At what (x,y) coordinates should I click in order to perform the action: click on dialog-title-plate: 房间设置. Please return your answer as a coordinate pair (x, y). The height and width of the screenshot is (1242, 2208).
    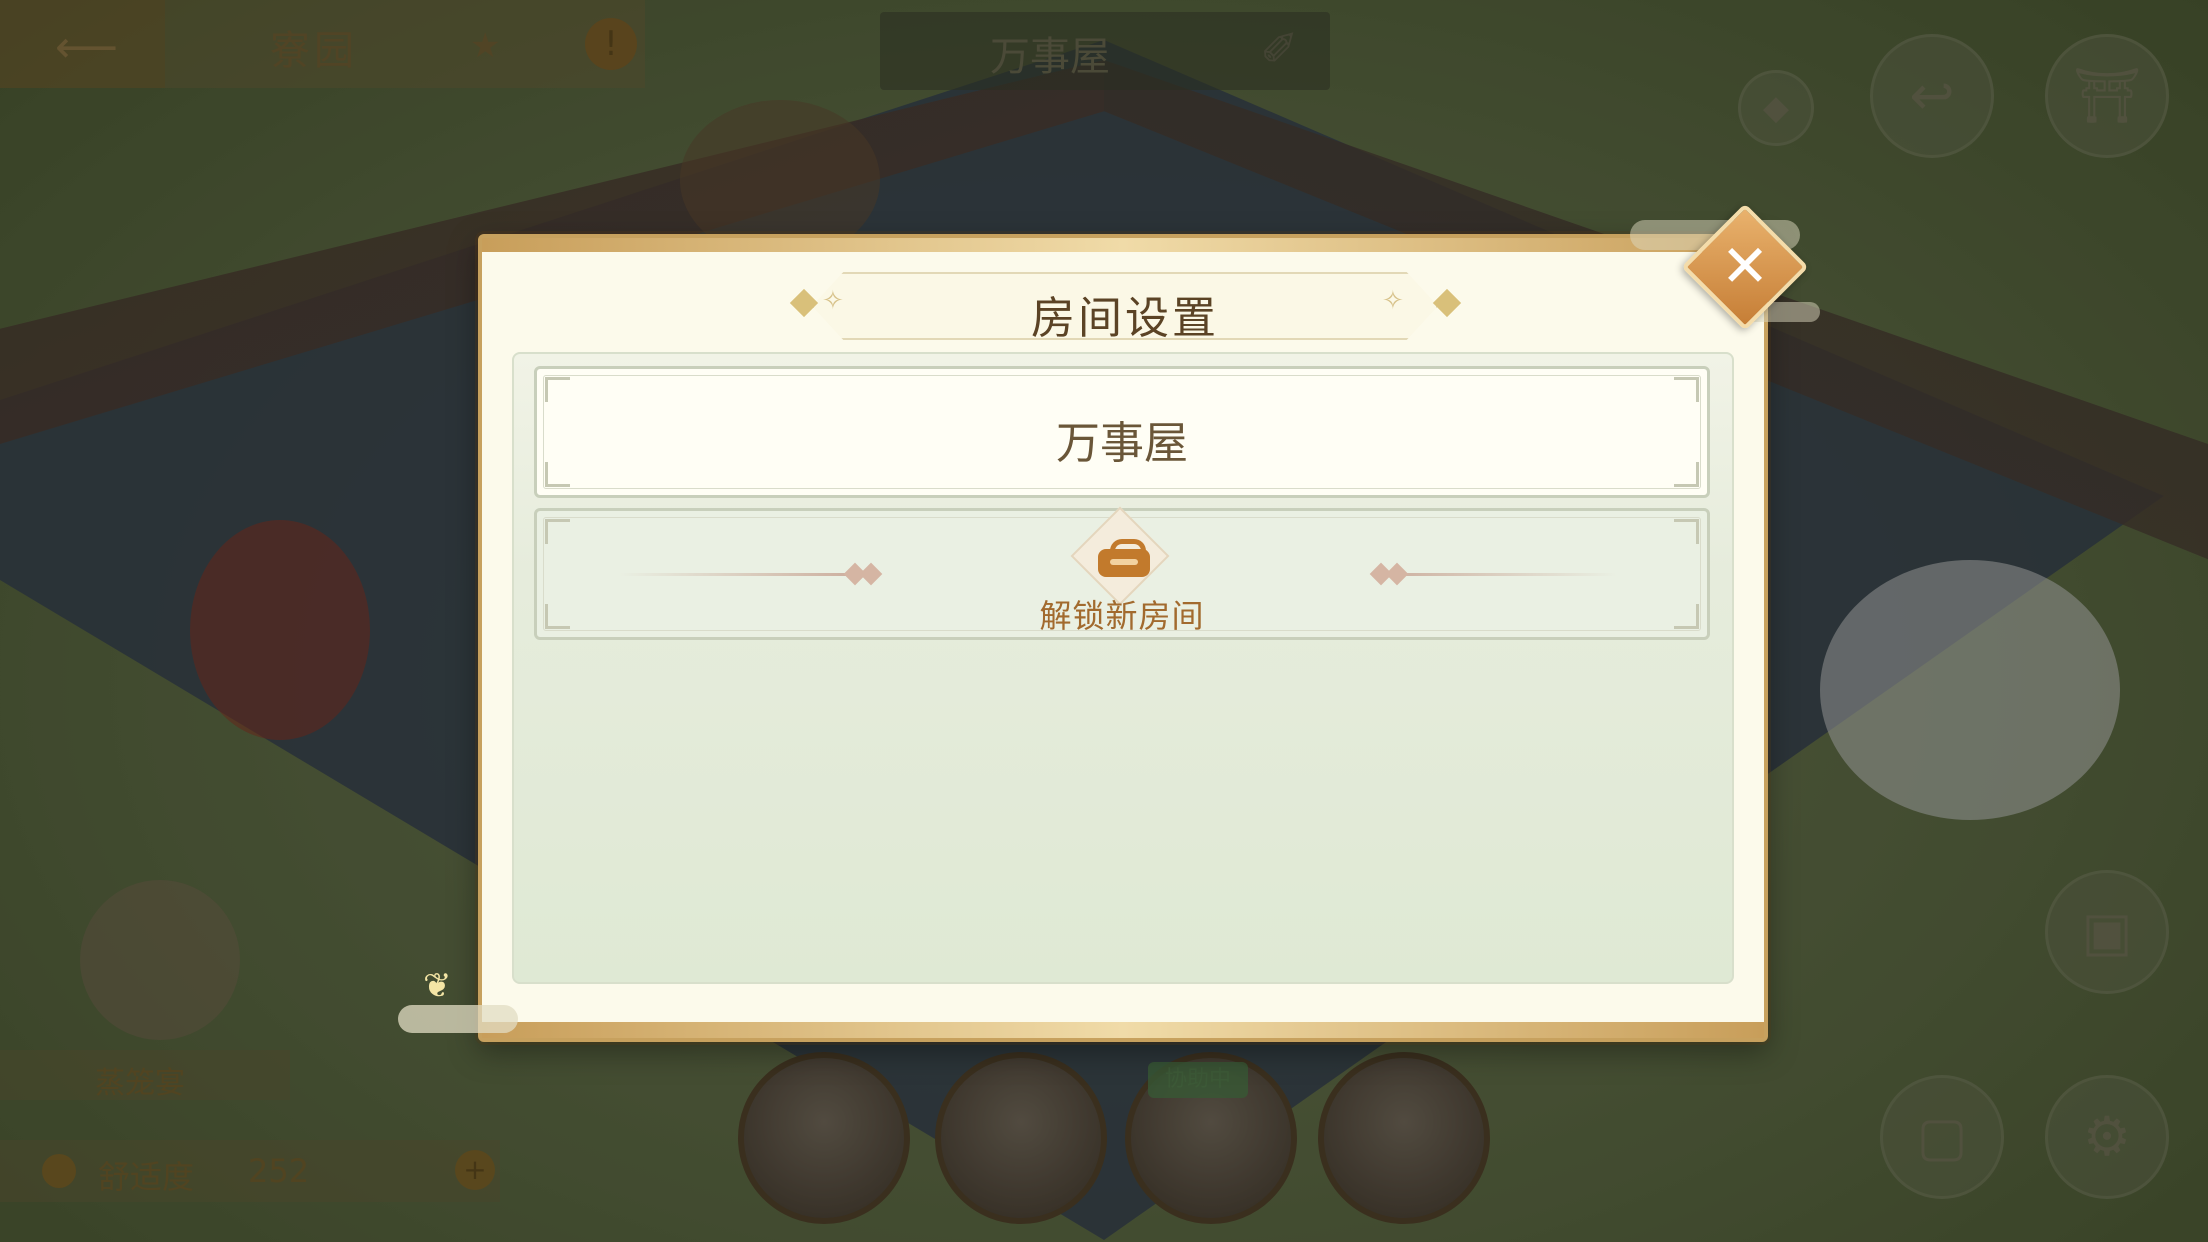
    Looking at the image, I should click on (1125, 306).